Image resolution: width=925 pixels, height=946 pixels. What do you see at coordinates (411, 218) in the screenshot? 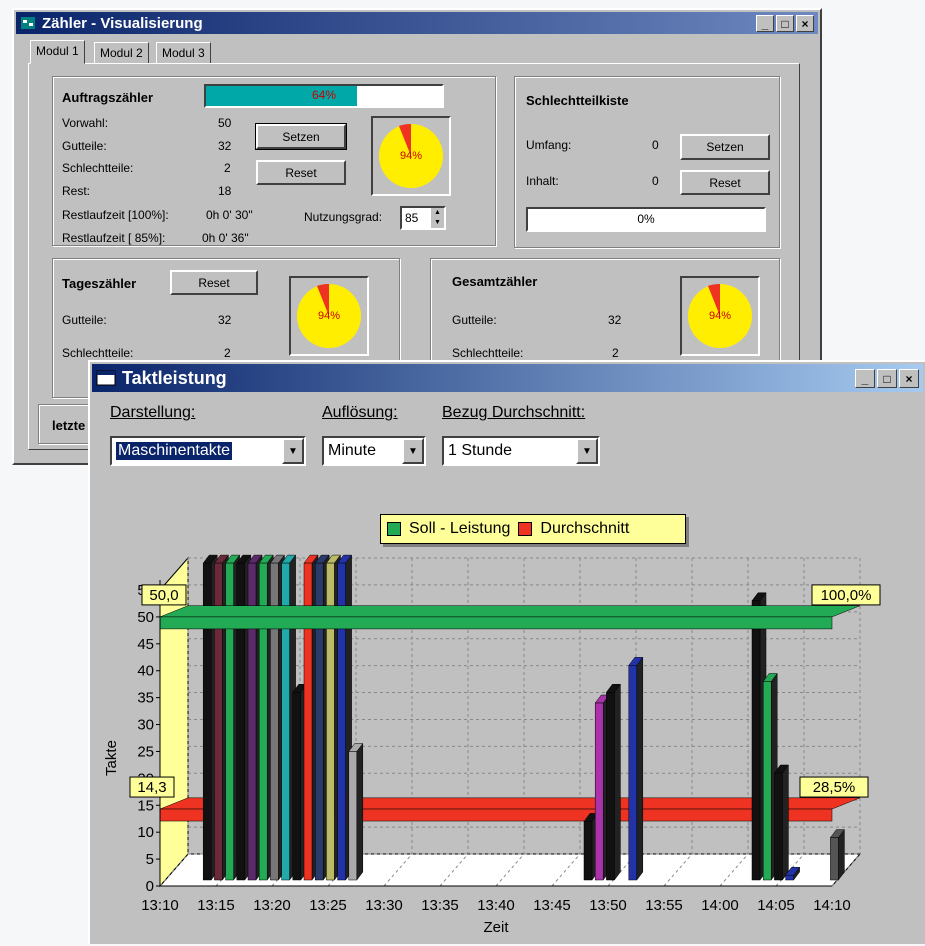
I see `nutzungsgrad-value: 85` at bounding box center [411, 218].